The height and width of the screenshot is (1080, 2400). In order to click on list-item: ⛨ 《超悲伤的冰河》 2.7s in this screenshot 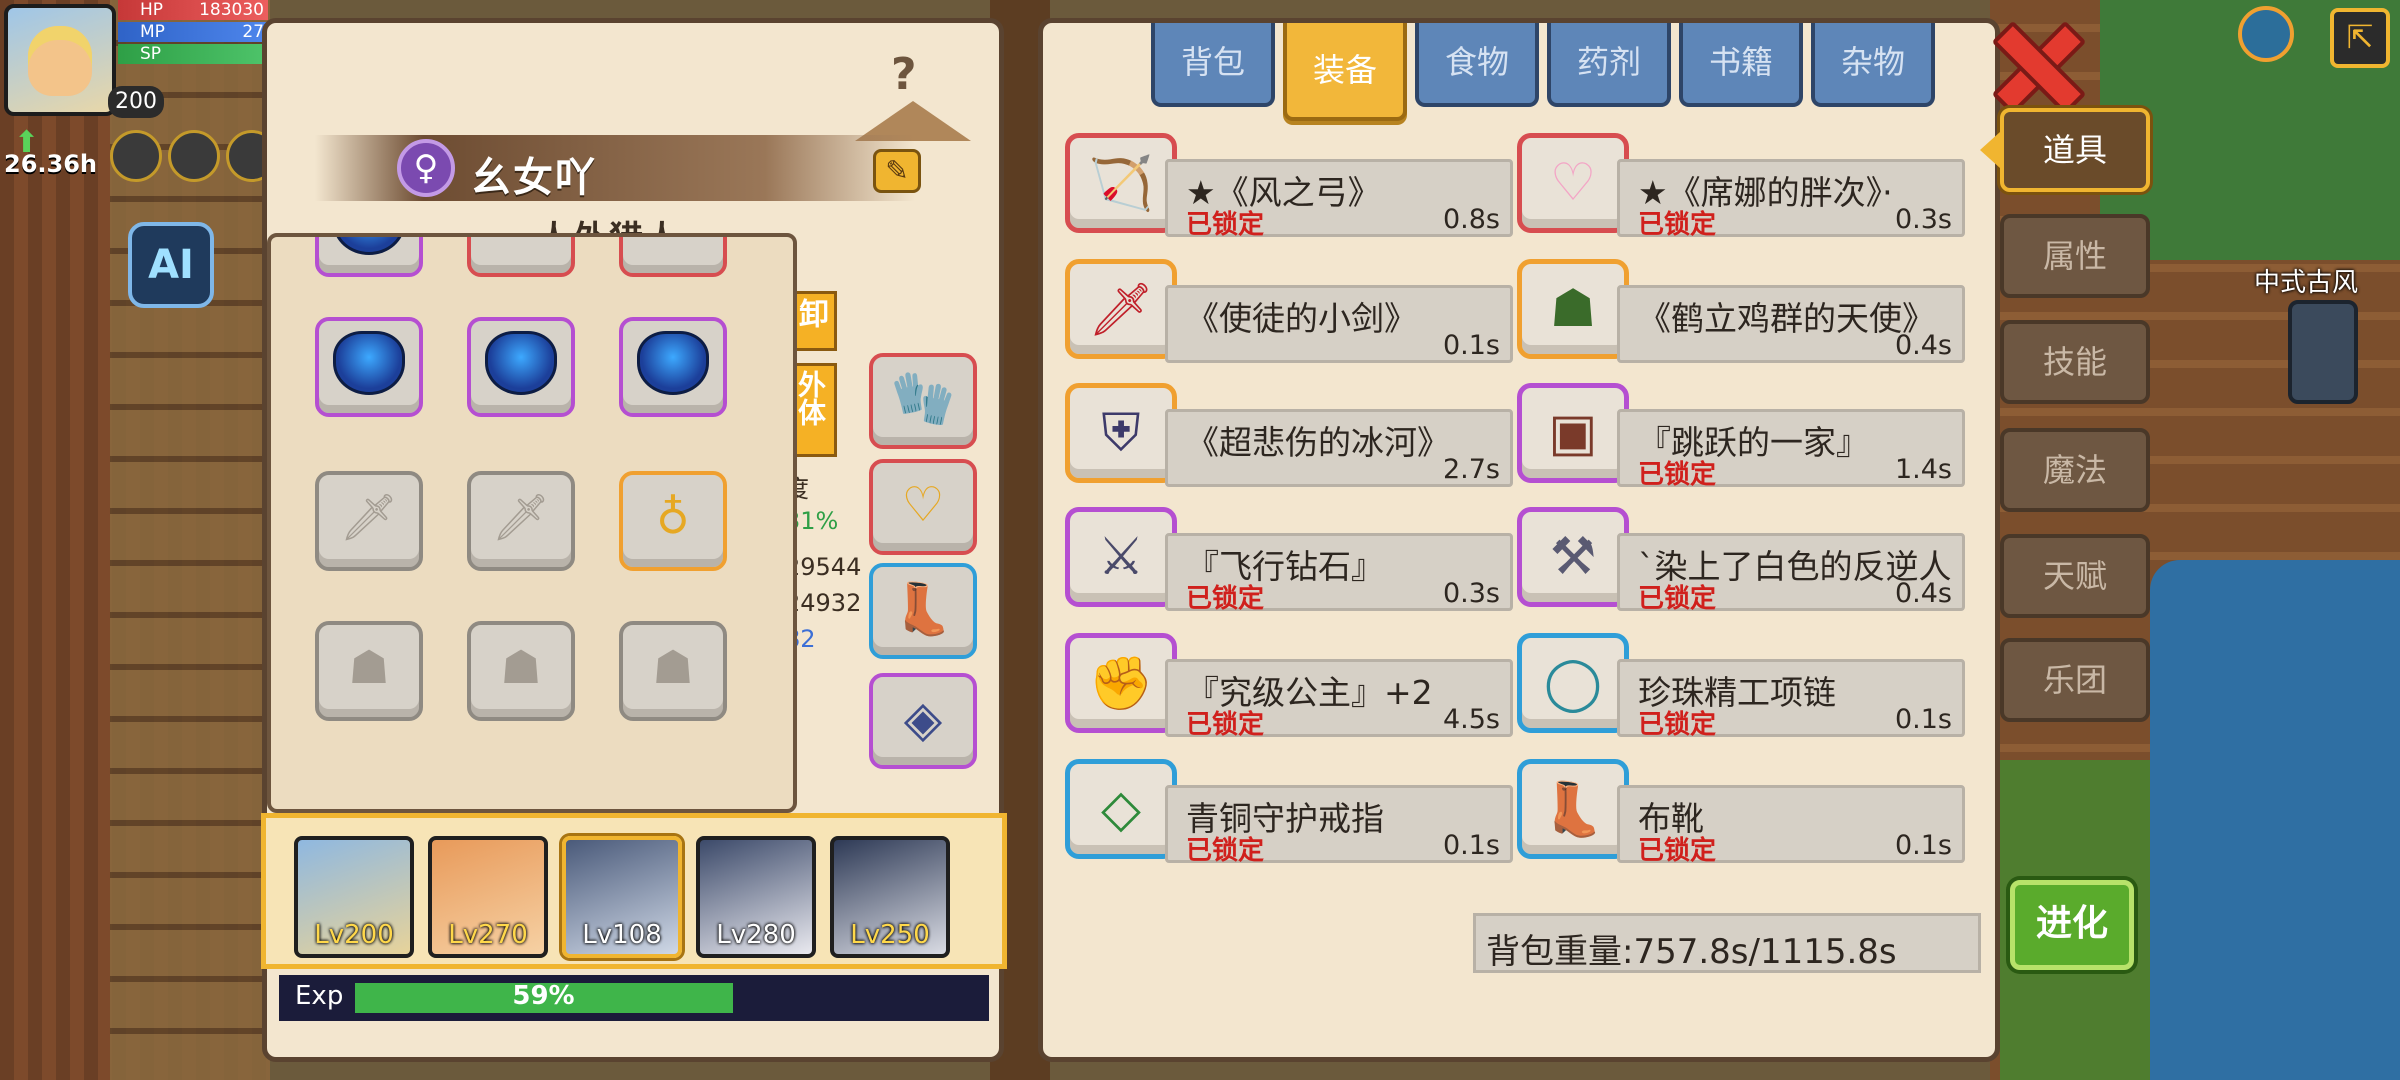, I will do `click(1289, 441)`.